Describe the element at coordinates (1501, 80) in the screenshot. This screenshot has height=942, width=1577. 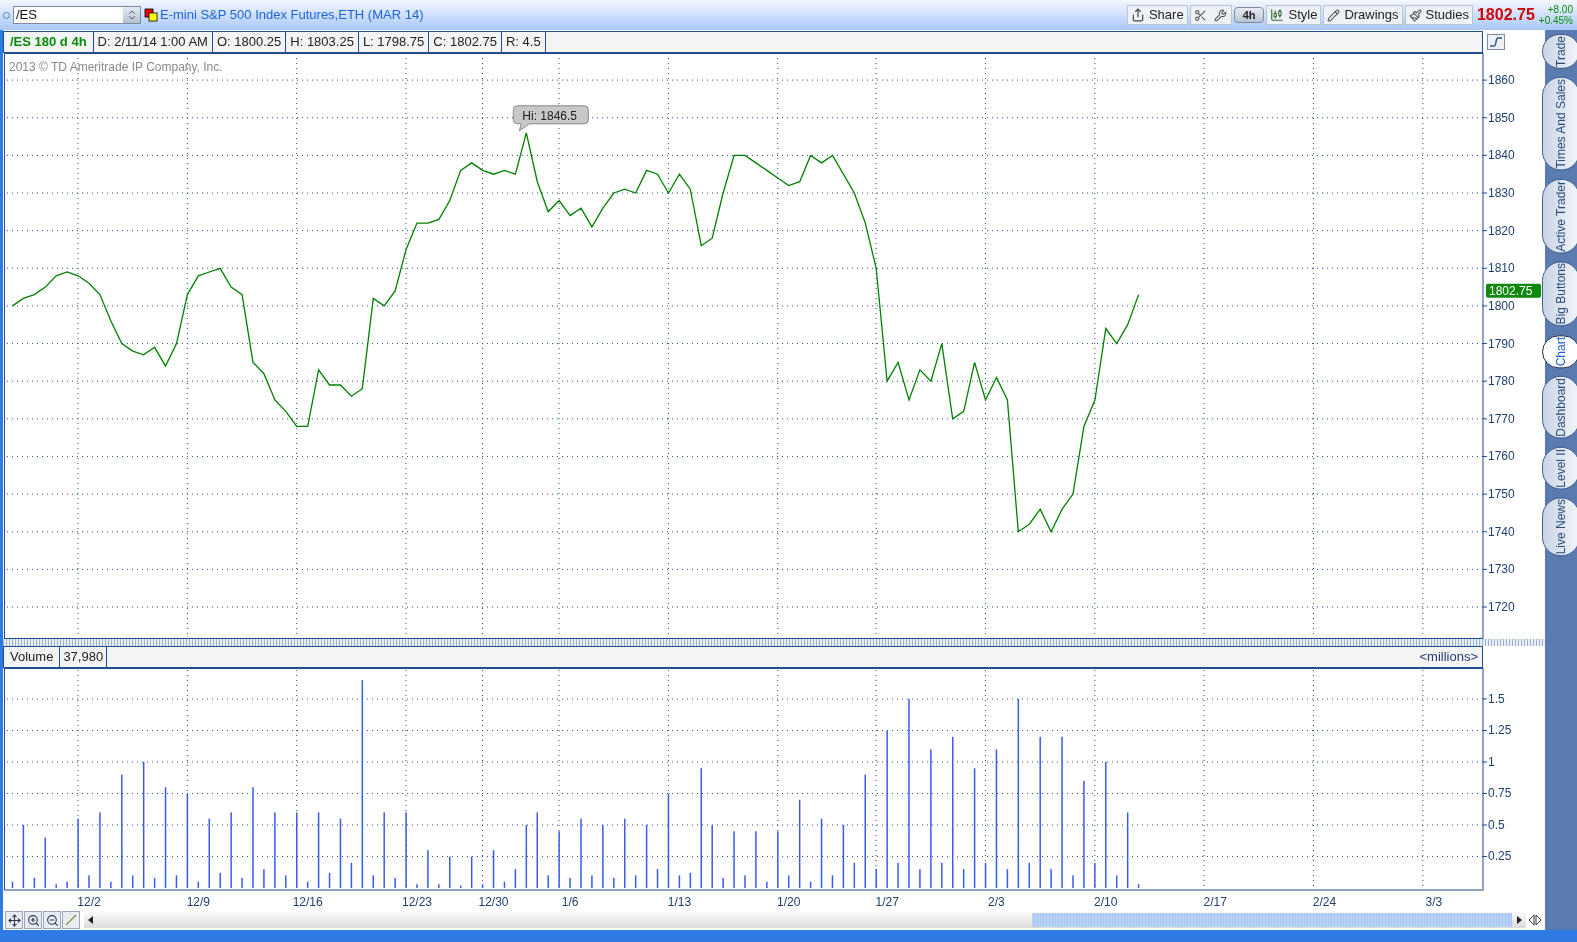
I see `axis-tick-label: 1860` at that location.